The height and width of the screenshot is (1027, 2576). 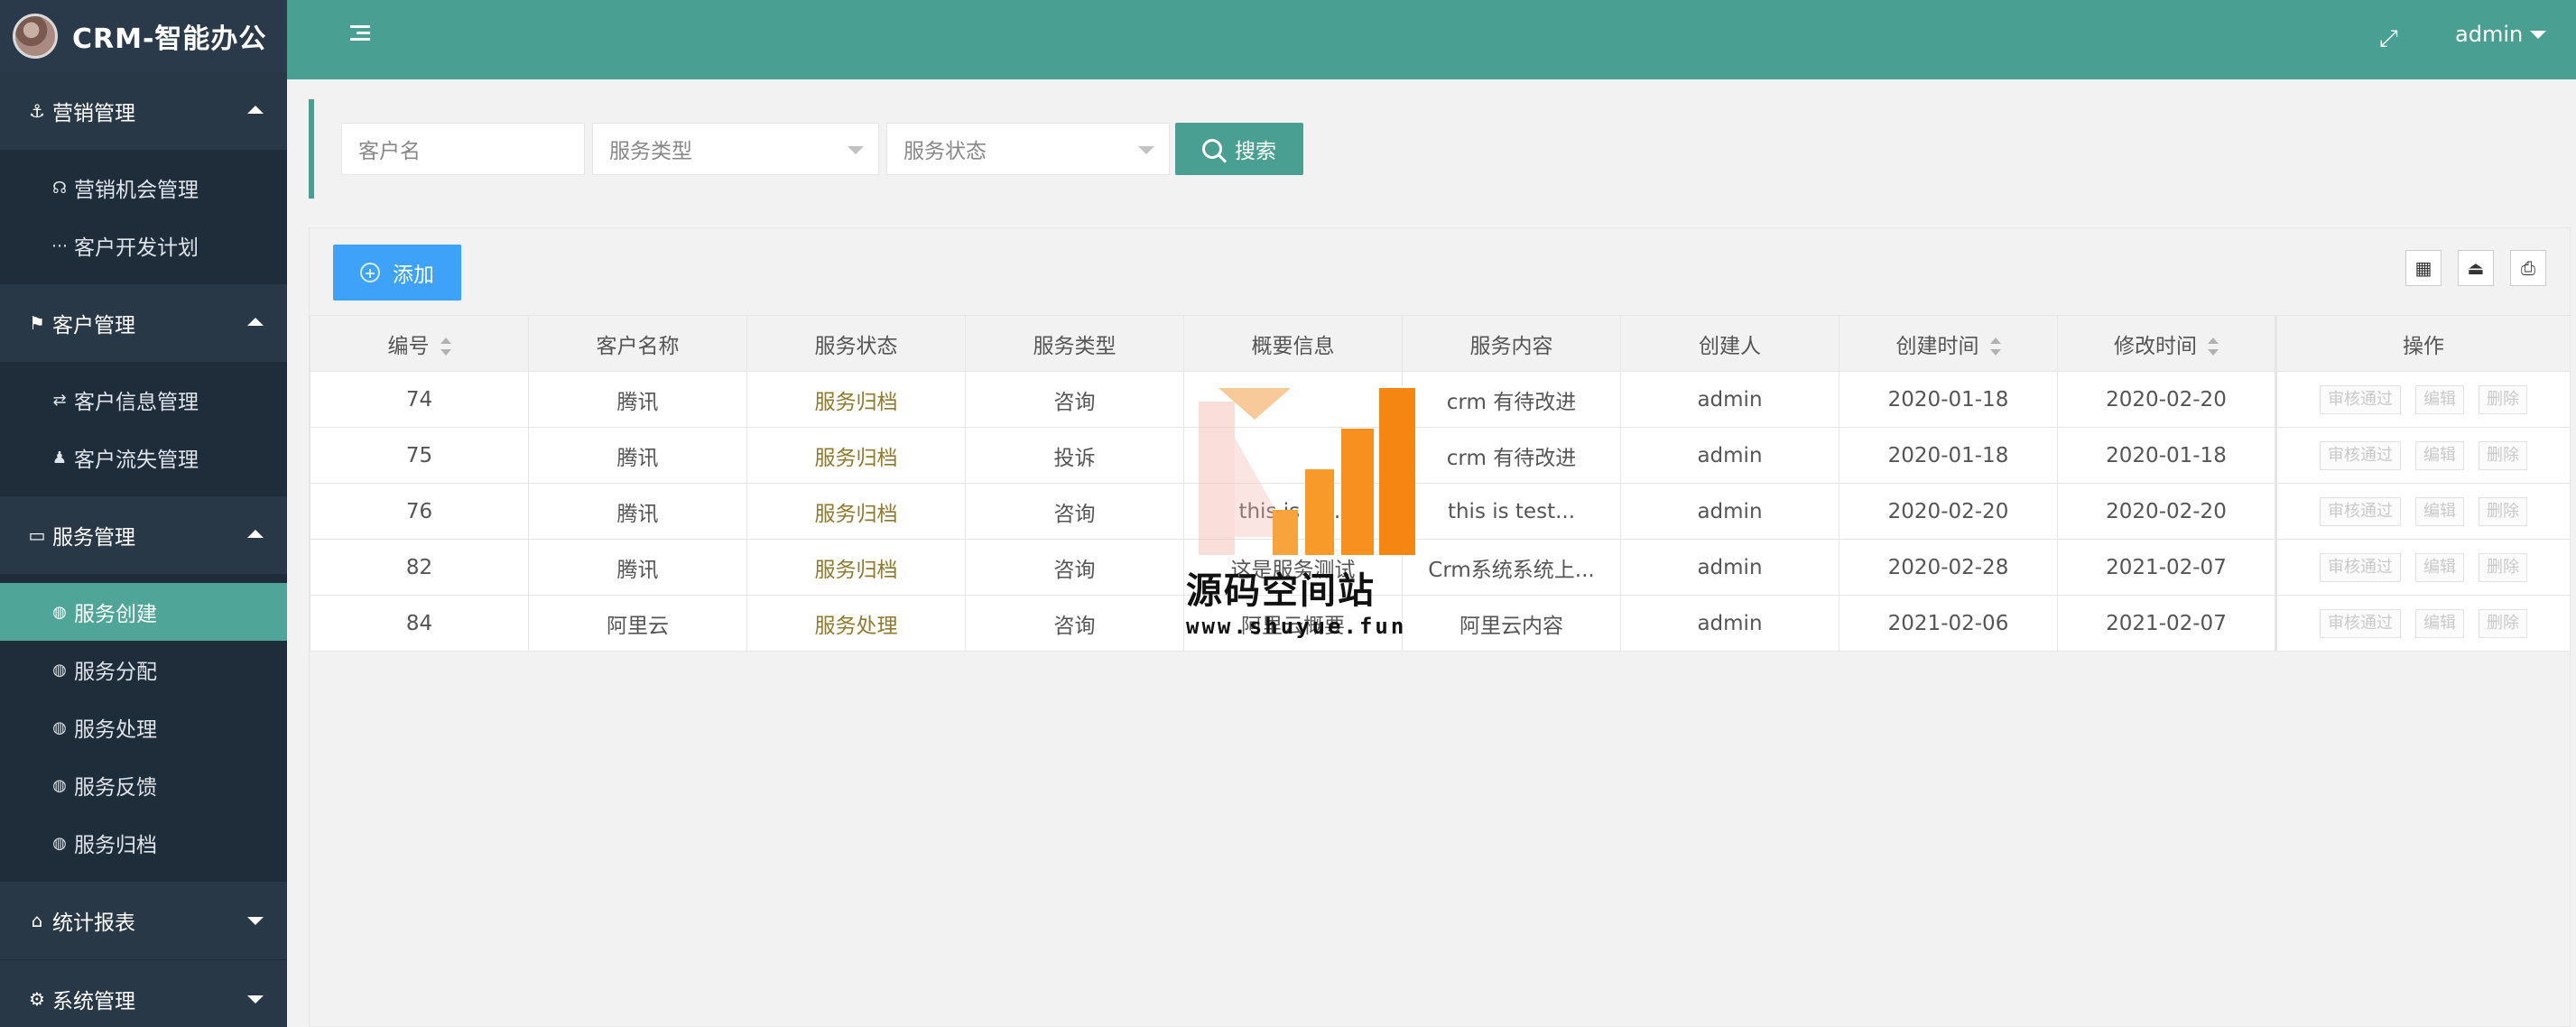 I want to click on cell-type: 投诉, so click(x=1074, y=455).